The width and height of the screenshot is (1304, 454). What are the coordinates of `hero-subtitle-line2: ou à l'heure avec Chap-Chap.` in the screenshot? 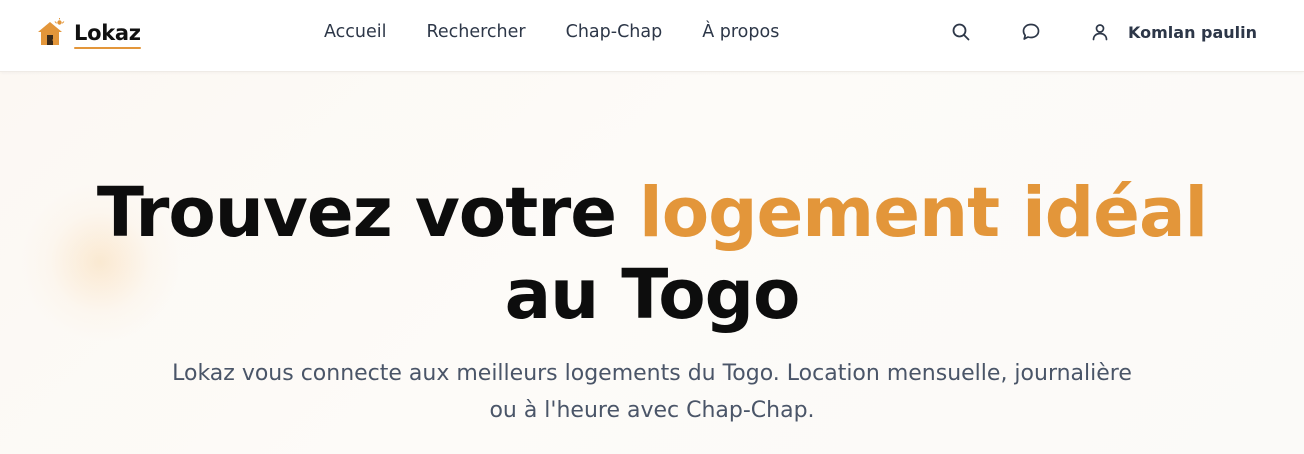 It's located at (652, 410).